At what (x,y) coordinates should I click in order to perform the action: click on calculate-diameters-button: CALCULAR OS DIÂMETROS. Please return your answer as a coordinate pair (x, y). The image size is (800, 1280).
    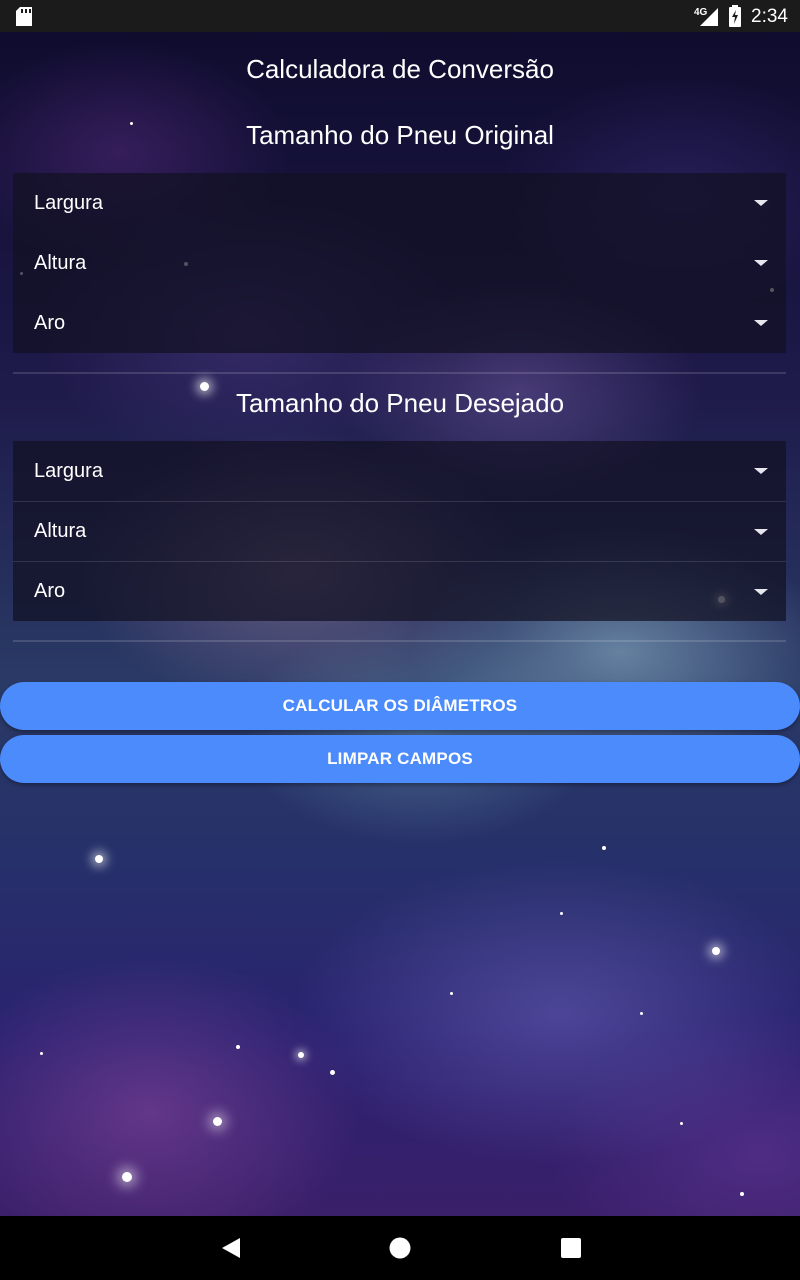
    Looking at the image, I should click on (400, 706).